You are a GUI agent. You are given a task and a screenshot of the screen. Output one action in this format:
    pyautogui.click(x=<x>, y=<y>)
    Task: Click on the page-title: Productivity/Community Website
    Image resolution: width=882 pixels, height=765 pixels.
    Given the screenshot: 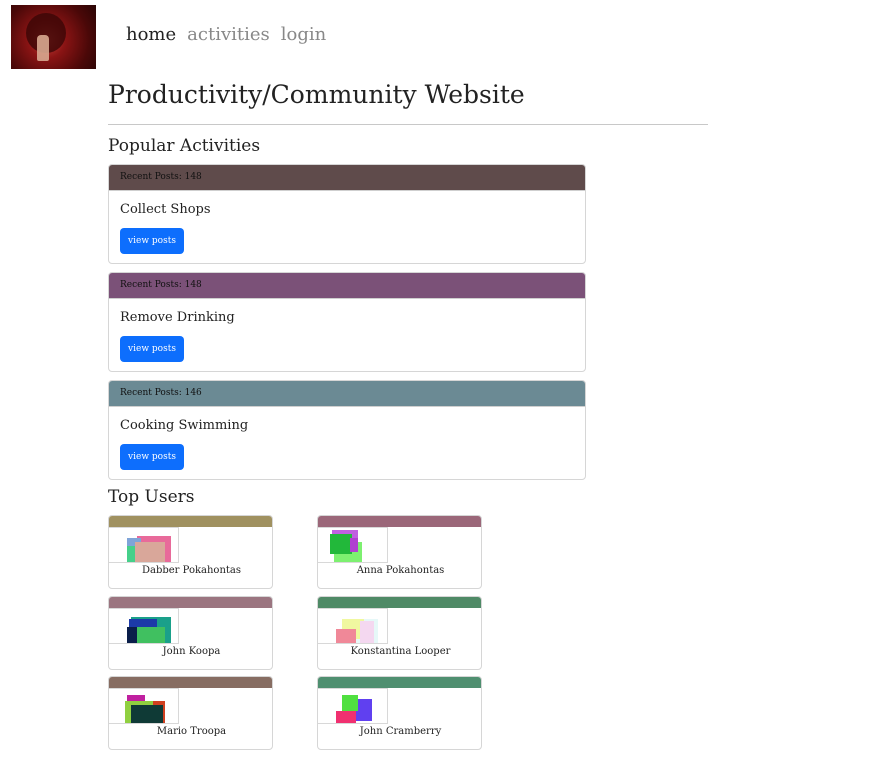 What is the action you would take?
    pyautogui.click(x=316, y=94)
    